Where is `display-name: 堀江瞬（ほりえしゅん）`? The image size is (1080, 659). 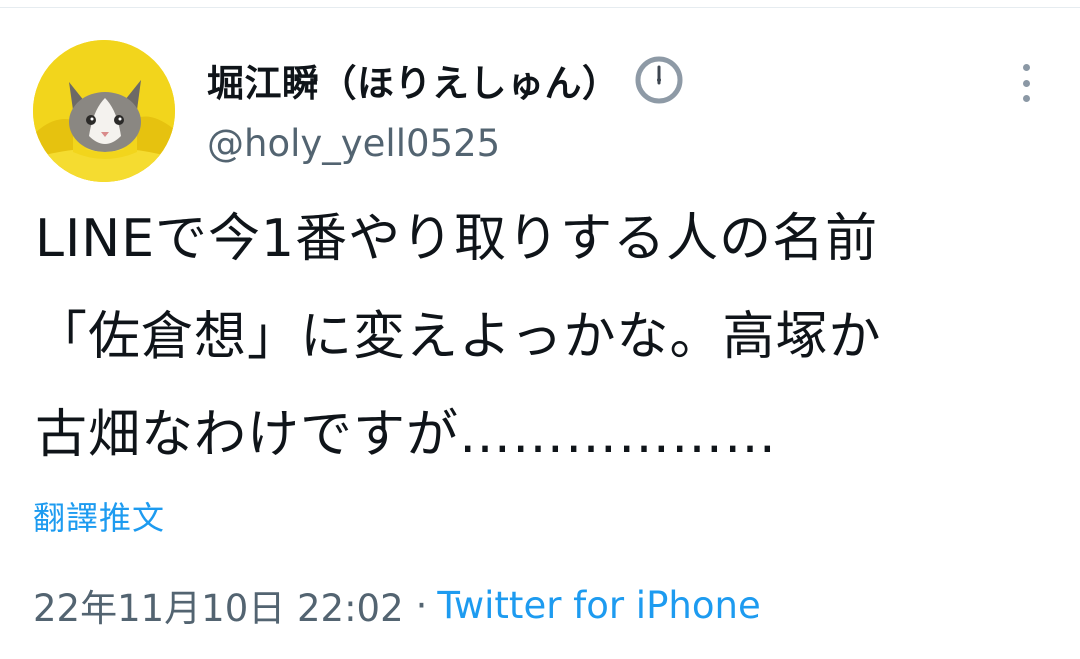 display-name: 堀江瞬（ほりえしゅん） is located at coordinates (413, 83).